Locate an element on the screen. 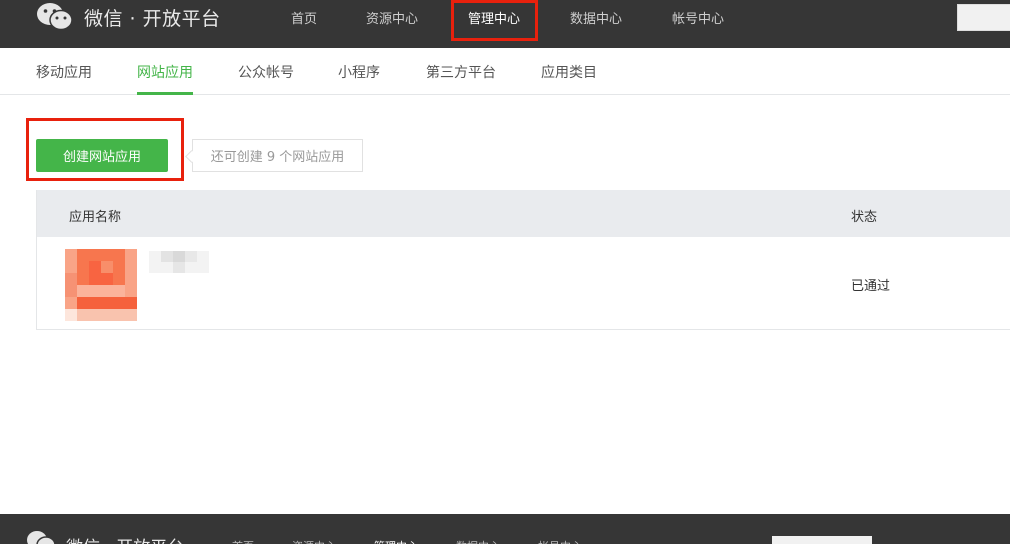 The width and height of the screenshot is (1010, 544). create-website-app-button: 创建网站应用 is located at coordinates (102, 155).